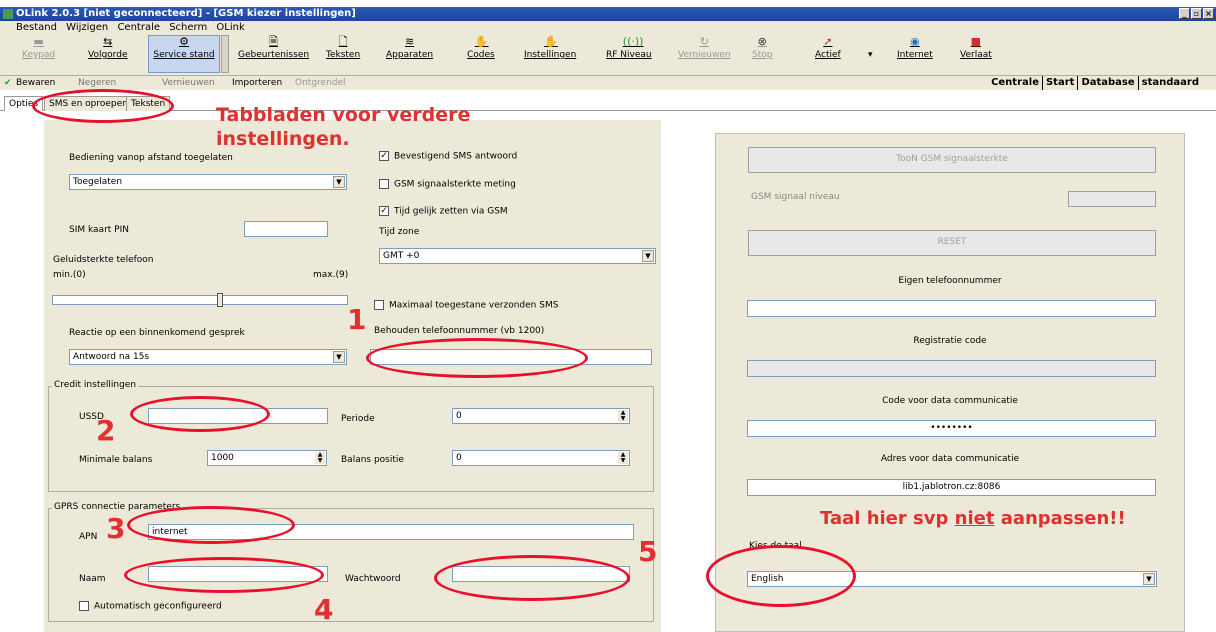 The width and height of the screenshot is (1216, 632). What do you see at coordinates (1208, 13) in the screenshot?
I see `close-icon: ×` at bounding box center [1208, 13].